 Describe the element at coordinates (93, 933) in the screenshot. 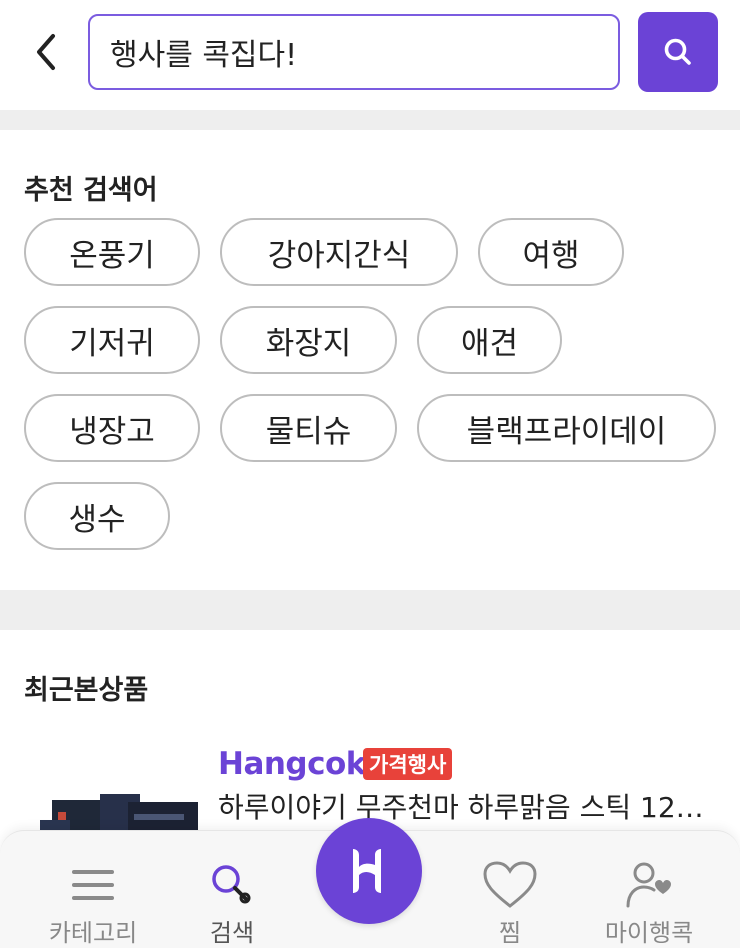

I see `nav-category-label: 카테고리` at that location.